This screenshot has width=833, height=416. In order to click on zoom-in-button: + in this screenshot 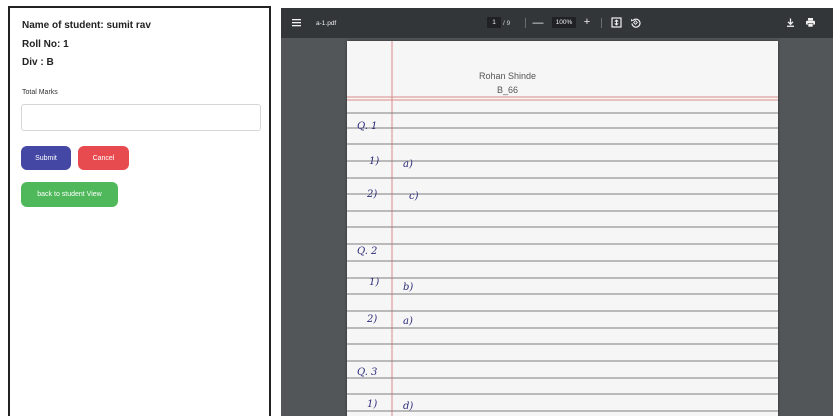, I will do `click(587, 22)`.